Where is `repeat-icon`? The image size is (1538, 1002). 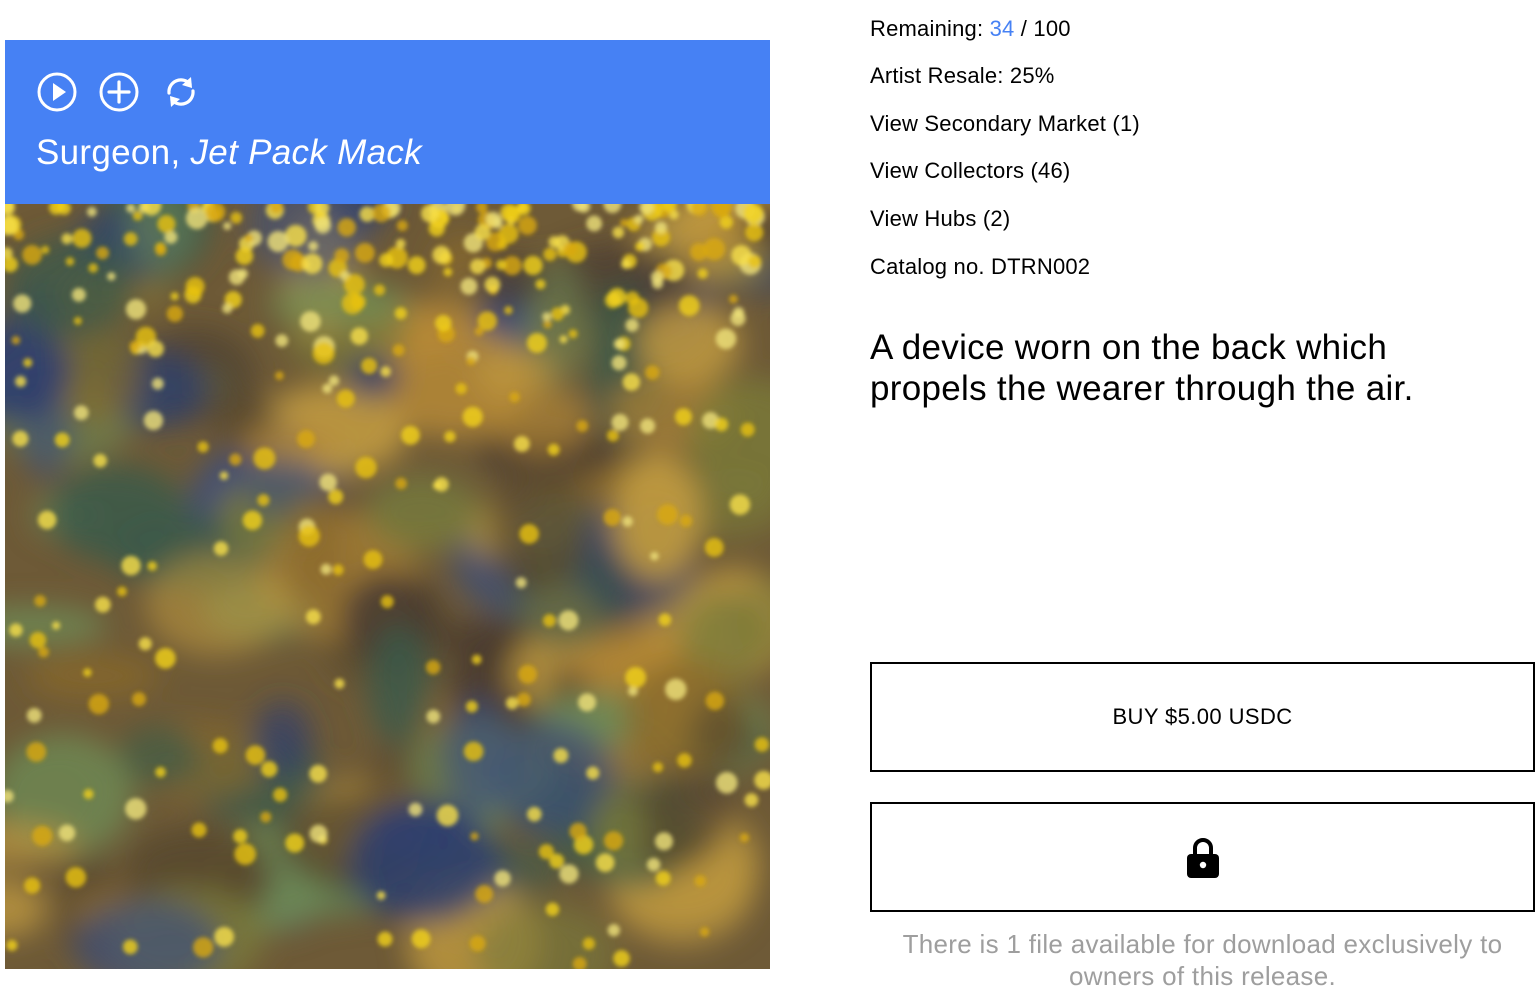 repeat-icon is located at coordinates (181, 92).